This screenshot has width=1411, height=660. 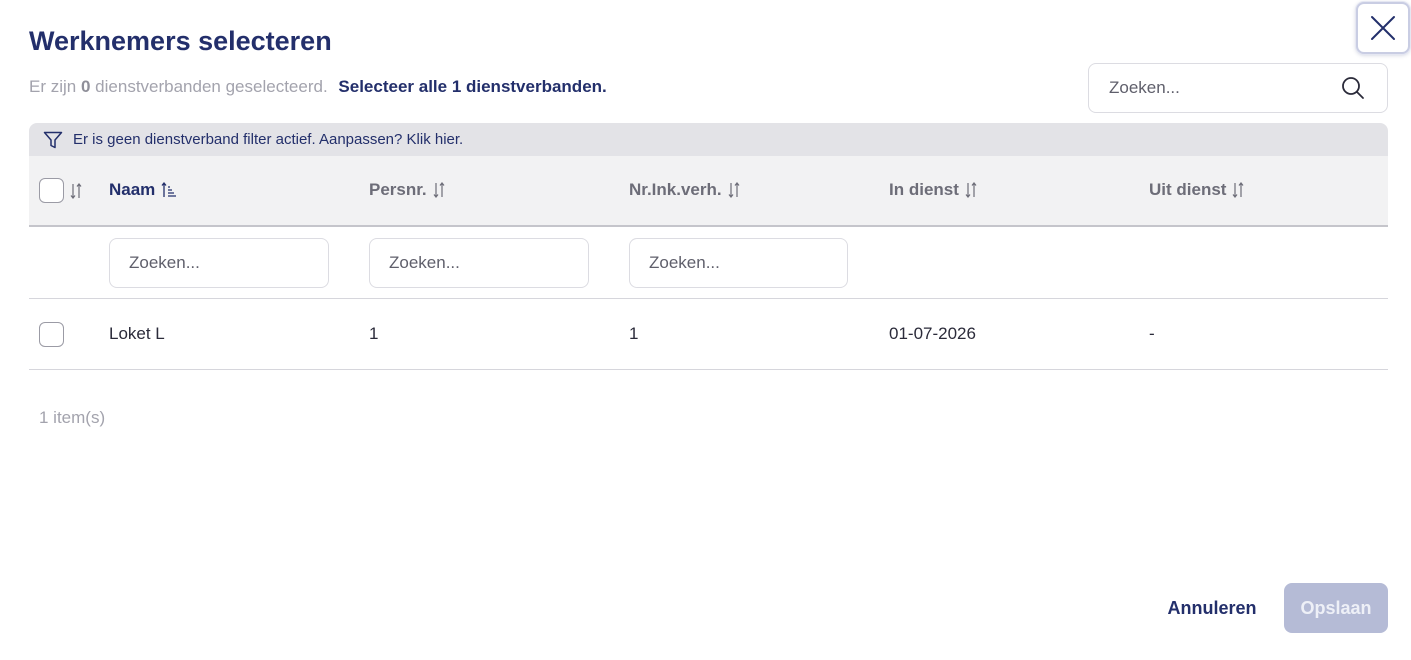 I want to click on column-header-naam: Naam, so click(x=143, y=190).